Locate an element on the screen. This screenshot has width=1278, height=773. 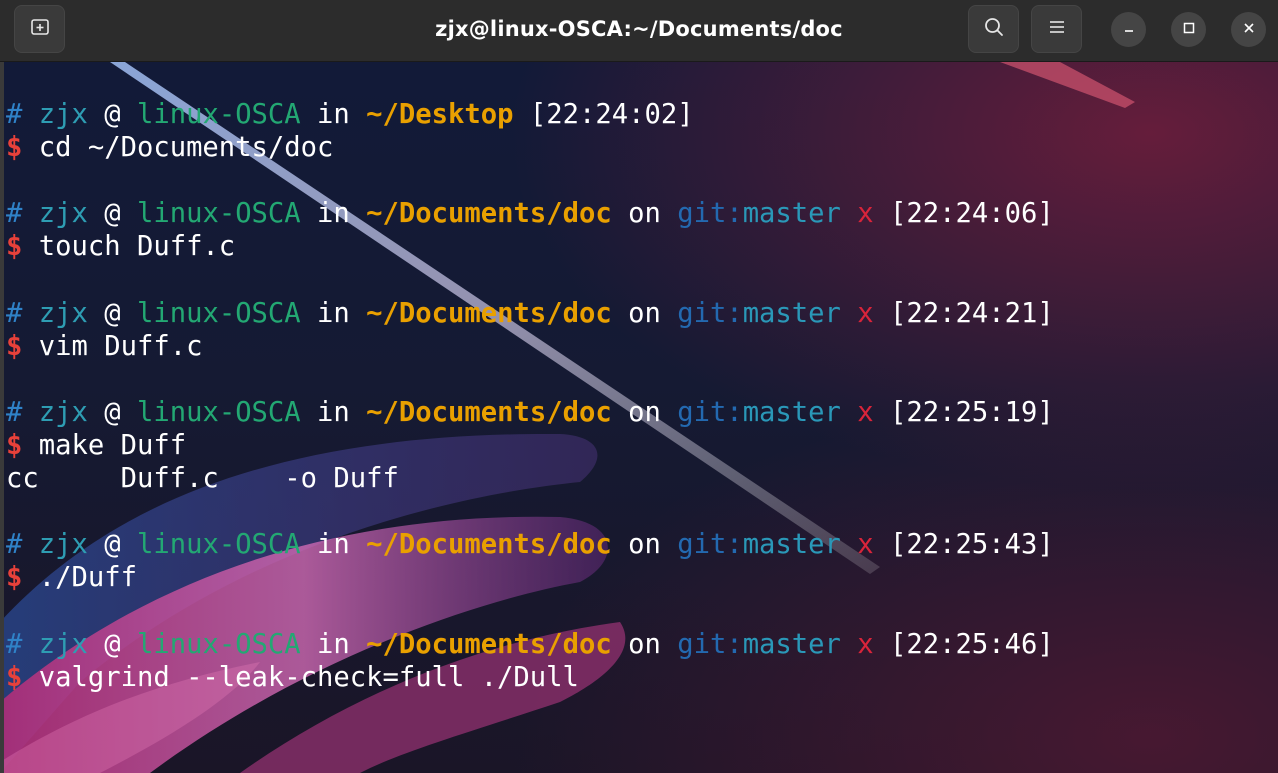
command-line: $ vim Duff.c is located at coordinates (530, 346).